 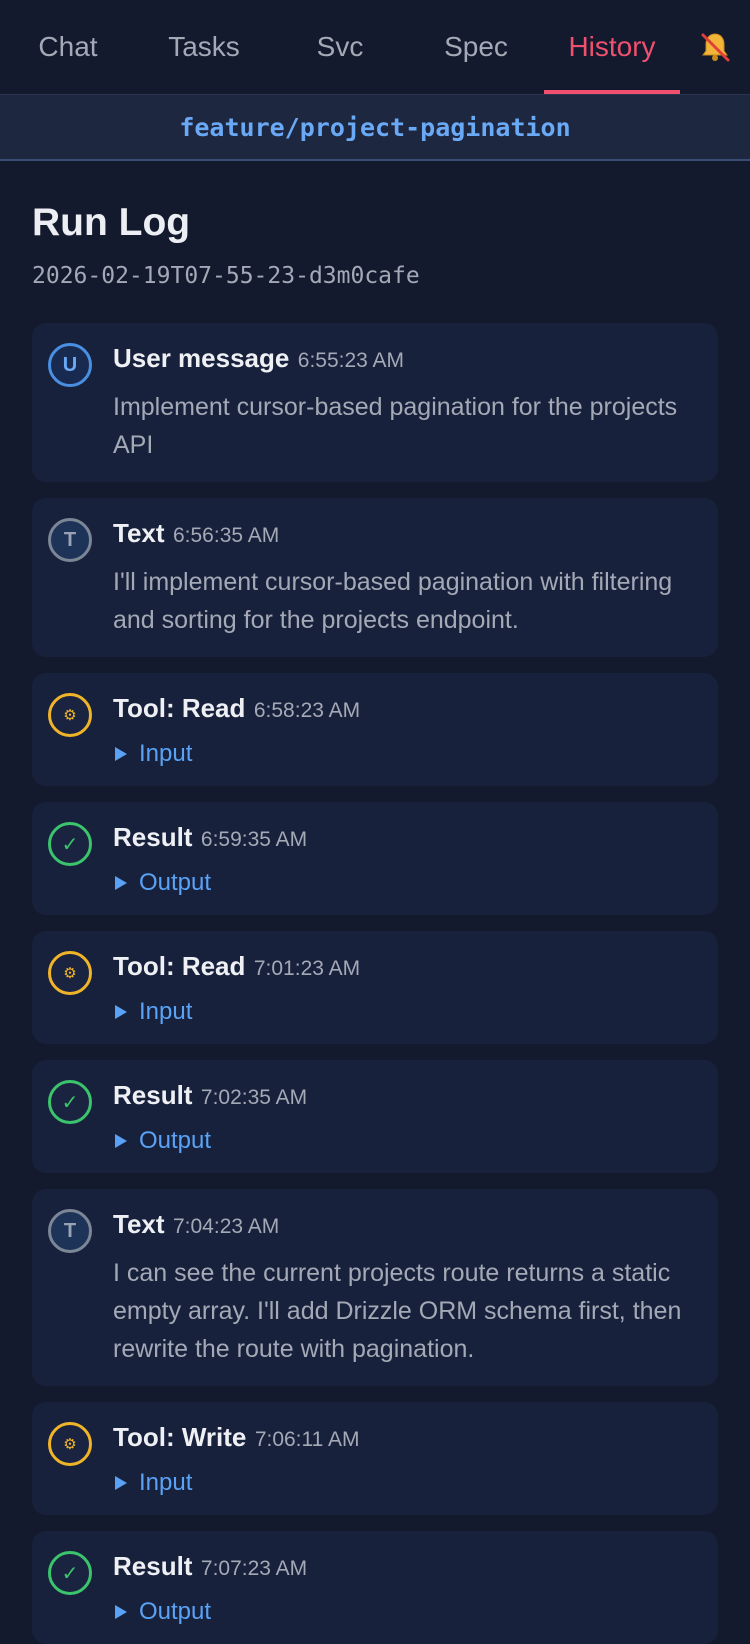 I want to click on run-id: 2026-02-19T07-55-23-d3m0cafe, so click(x=226, y=276).